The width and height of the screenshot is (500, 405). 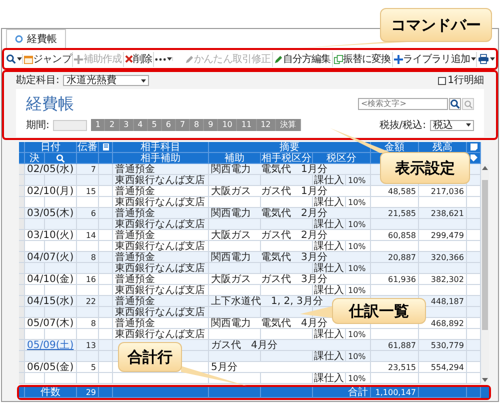 I want to click on callout: 表示設定, so click(x=425, y=168).